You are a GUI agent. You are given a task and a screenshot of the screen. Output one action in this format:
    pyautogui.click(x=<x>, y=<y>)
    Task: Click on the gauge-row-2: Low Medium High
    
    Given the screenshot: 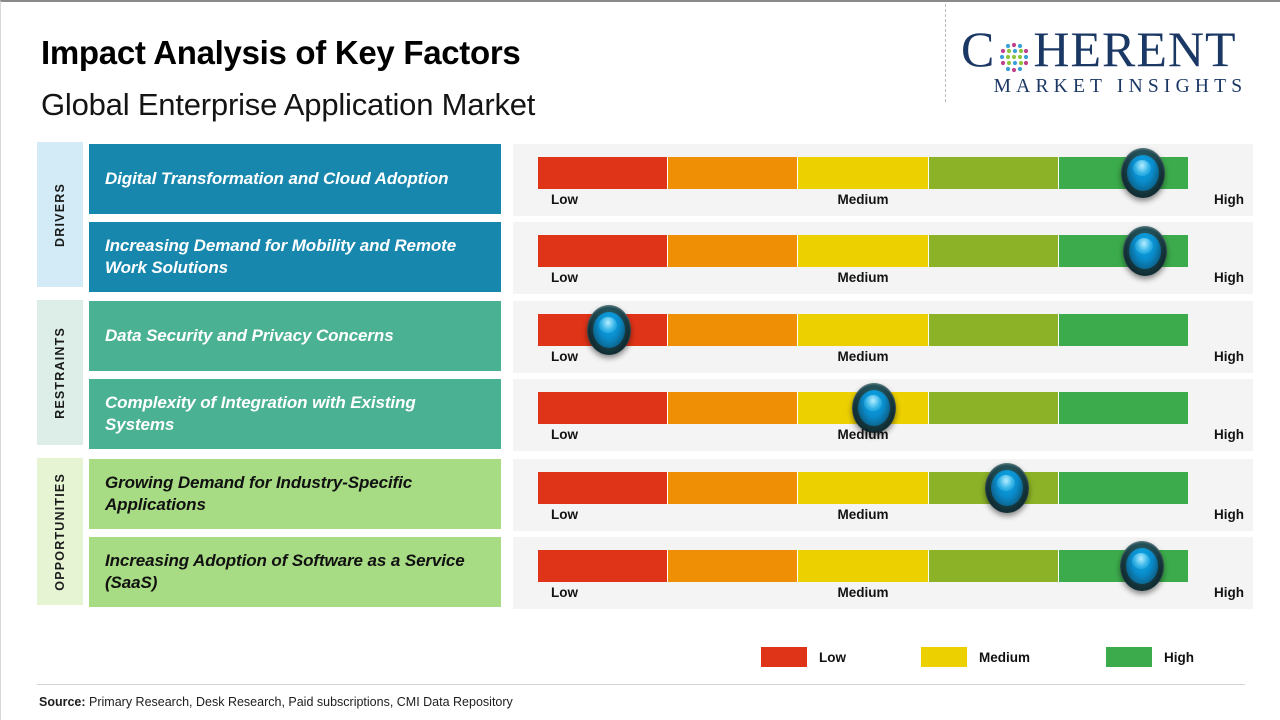 What is the action you would take?
    pyautogui.click(x=883, y=258)
    